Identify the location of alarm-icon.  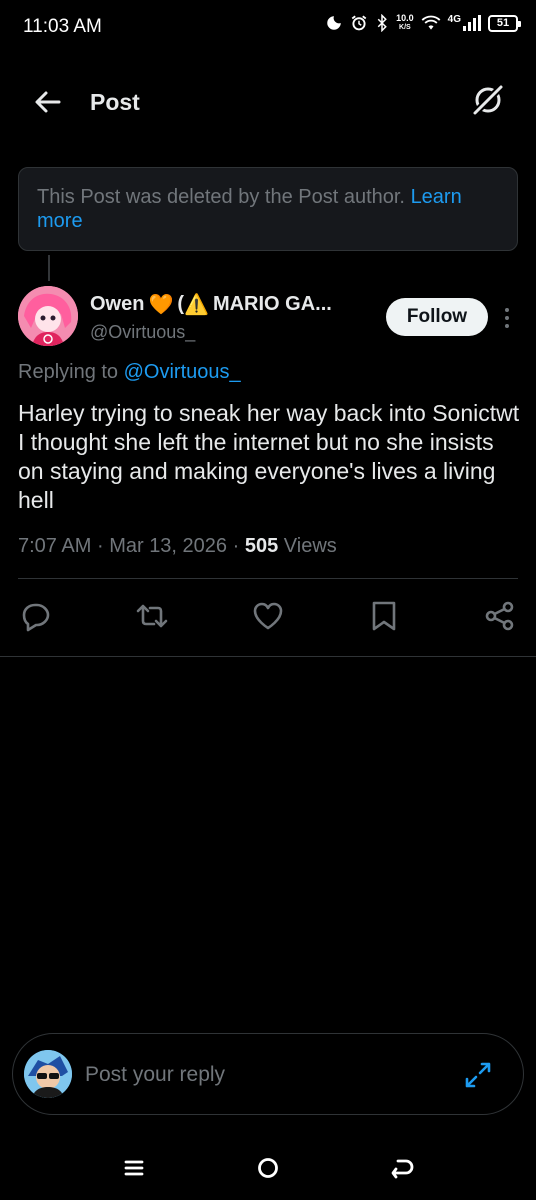
(359, 23).